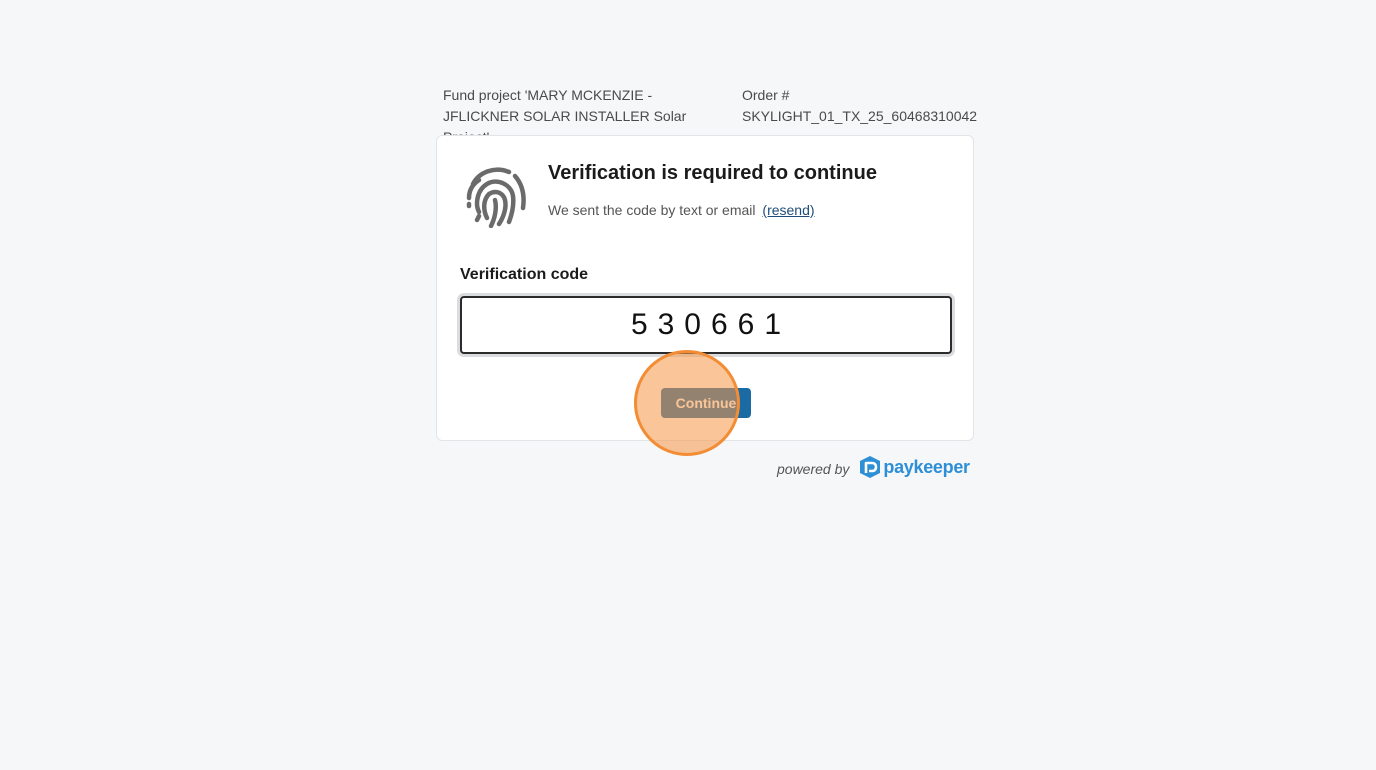 The image size is (1376, 770). Describe the element at coordinates (706, 325) in the screenshot. I see `verification-code-input` at that location.